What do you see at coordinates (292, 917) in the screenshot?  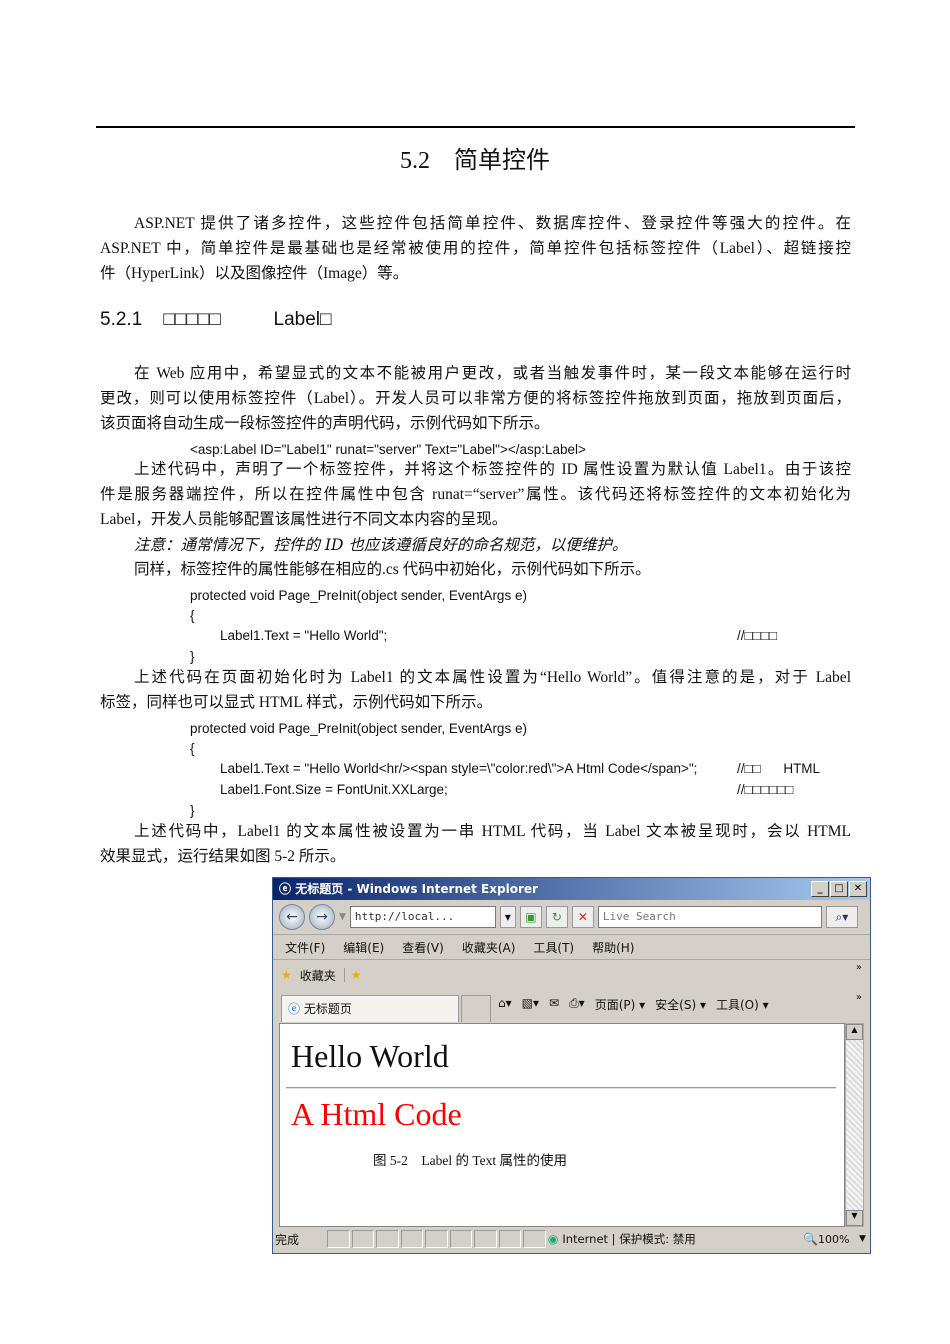 I see `back-button: ←` at bounding box center [292, 917].